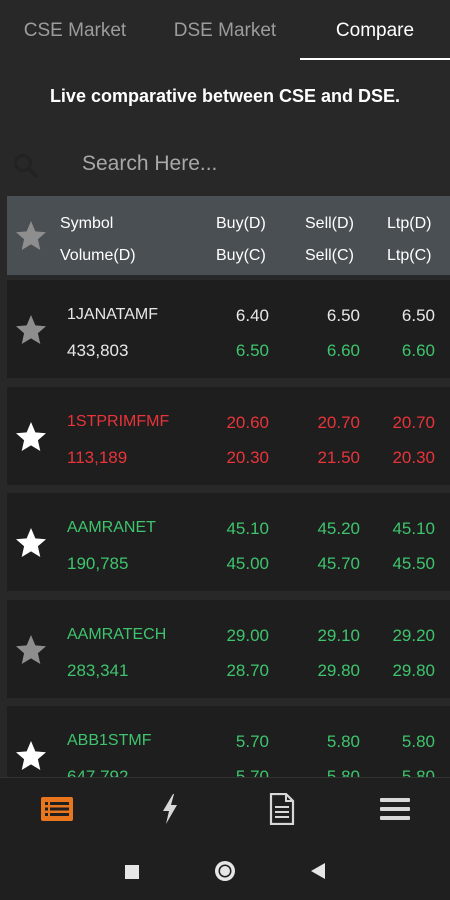 This screenshot has width=450, height=900. What do you see at coordinates (97, 457) in the screenshot?
I see `row-volume: 113,189` at bounding box center [97, 457].